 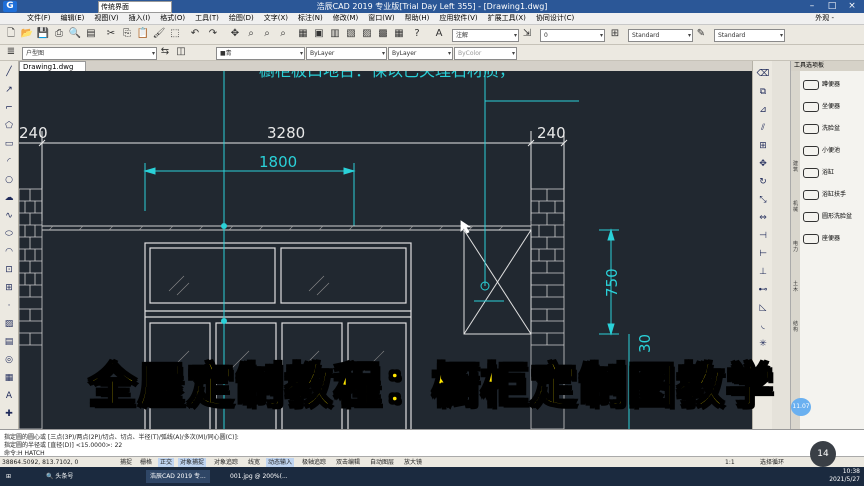 What do you see at coordinates (763, 146) in the screenshot?
I see `array-icon: ⊞` at bounding box center [763, 146].